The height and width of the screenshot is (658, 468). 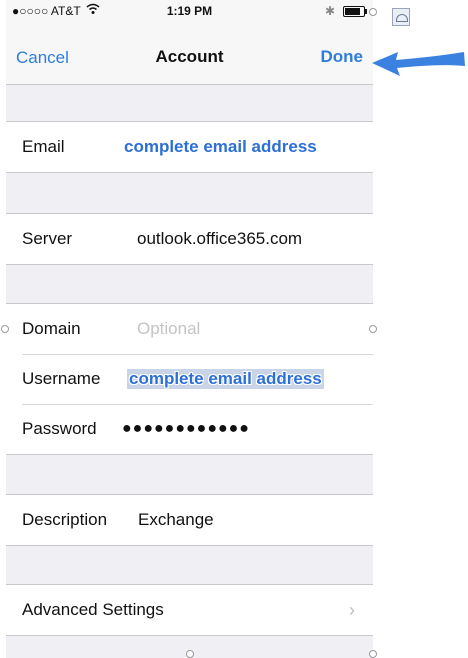 I want to click on email-row: Email complete email address, so click(x=189, y=147).